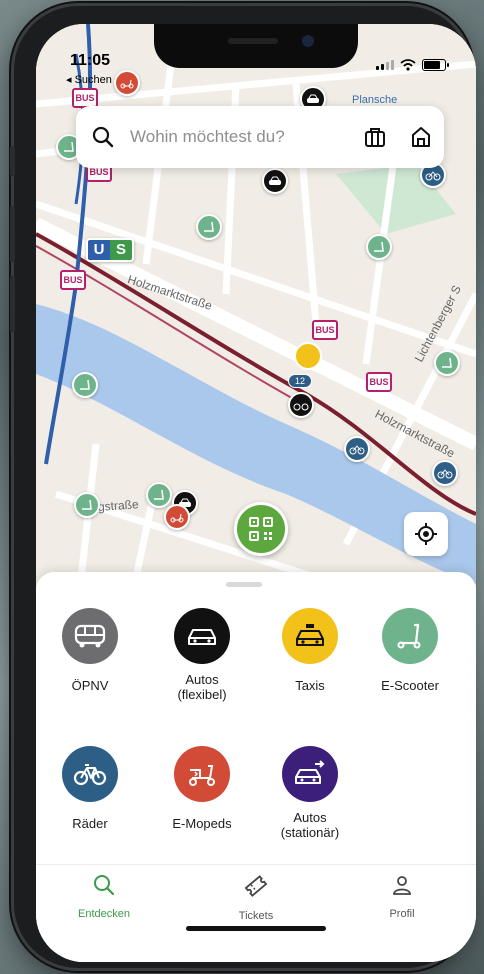  I want to click on bus-icon, so click(90, 636).